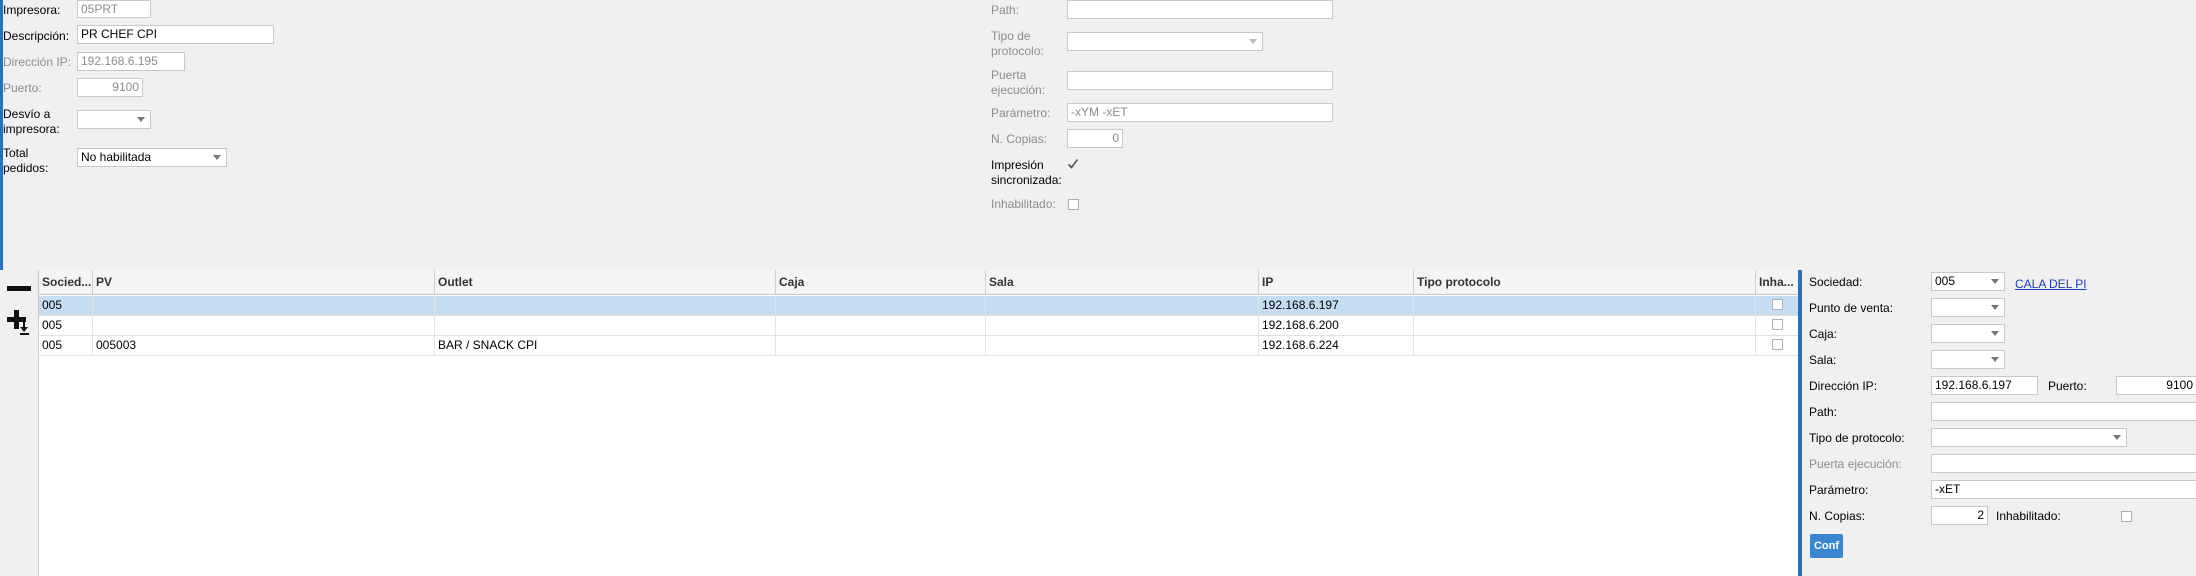  Describe the element at coordinates (2063, 463) in the screenshot. I see `detail-puerta-field` at that location.